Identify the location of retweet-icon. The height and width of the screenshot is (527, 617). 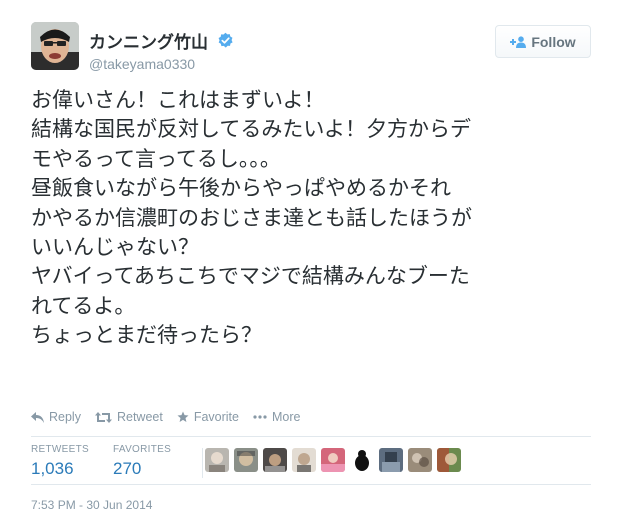
(103, 417).